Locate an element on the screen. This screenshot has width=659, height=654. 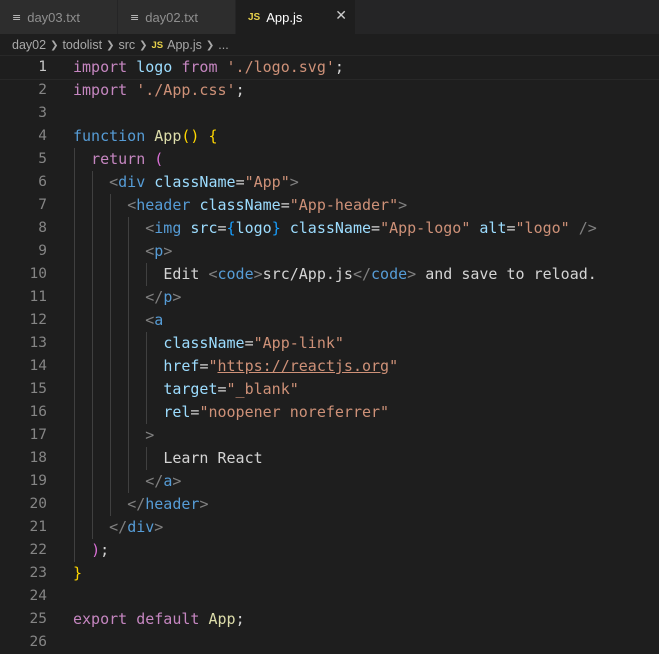
line-number: 11 is located at coordinates (38, 297).